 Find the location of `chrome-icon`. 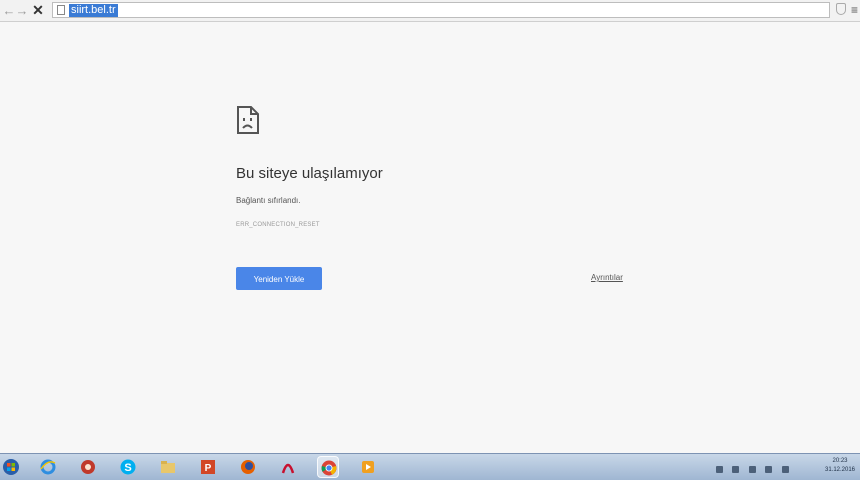

chrome-icon is located at coordinates (328, 467).